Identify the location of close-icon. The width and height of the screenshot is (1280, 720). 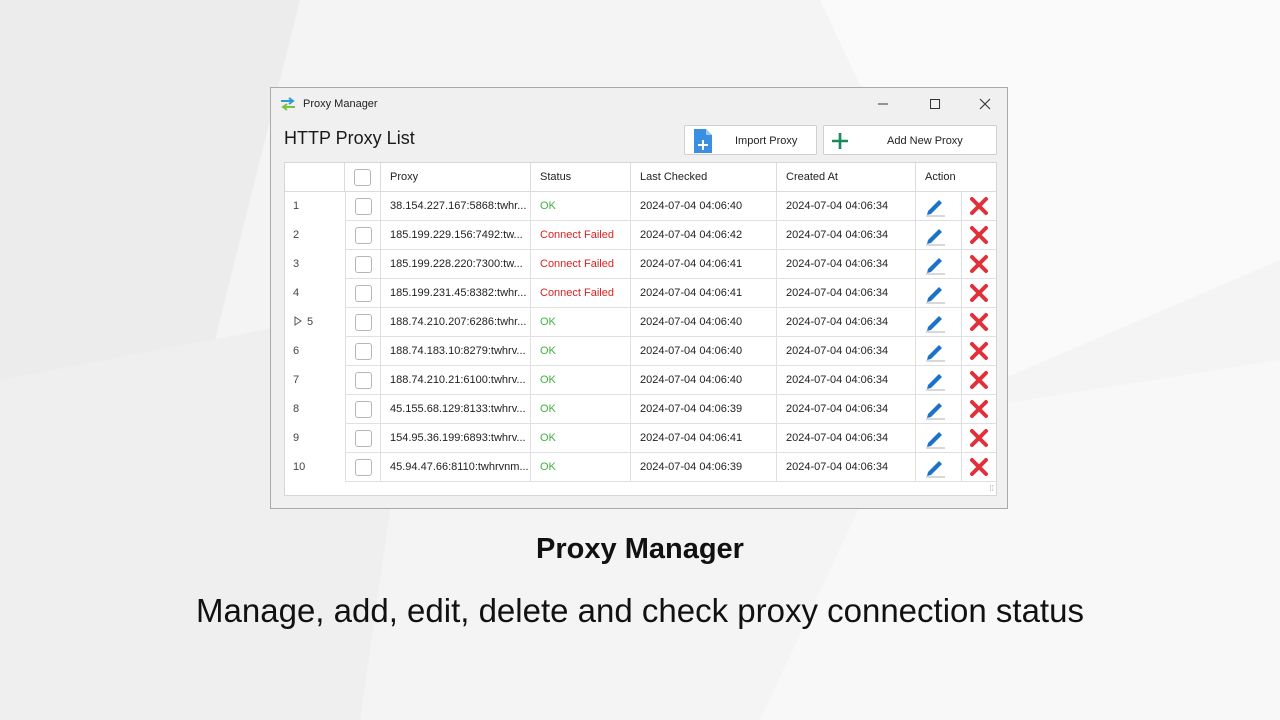
(985, 104).